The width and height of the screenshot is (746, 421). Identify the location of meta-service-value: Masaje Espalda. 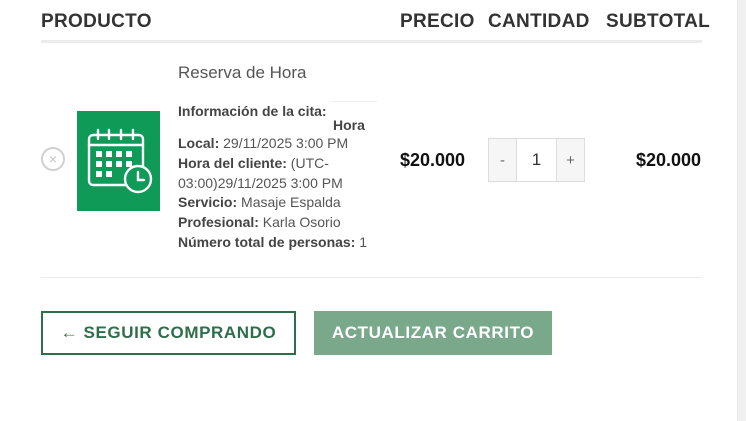
(289, 202).